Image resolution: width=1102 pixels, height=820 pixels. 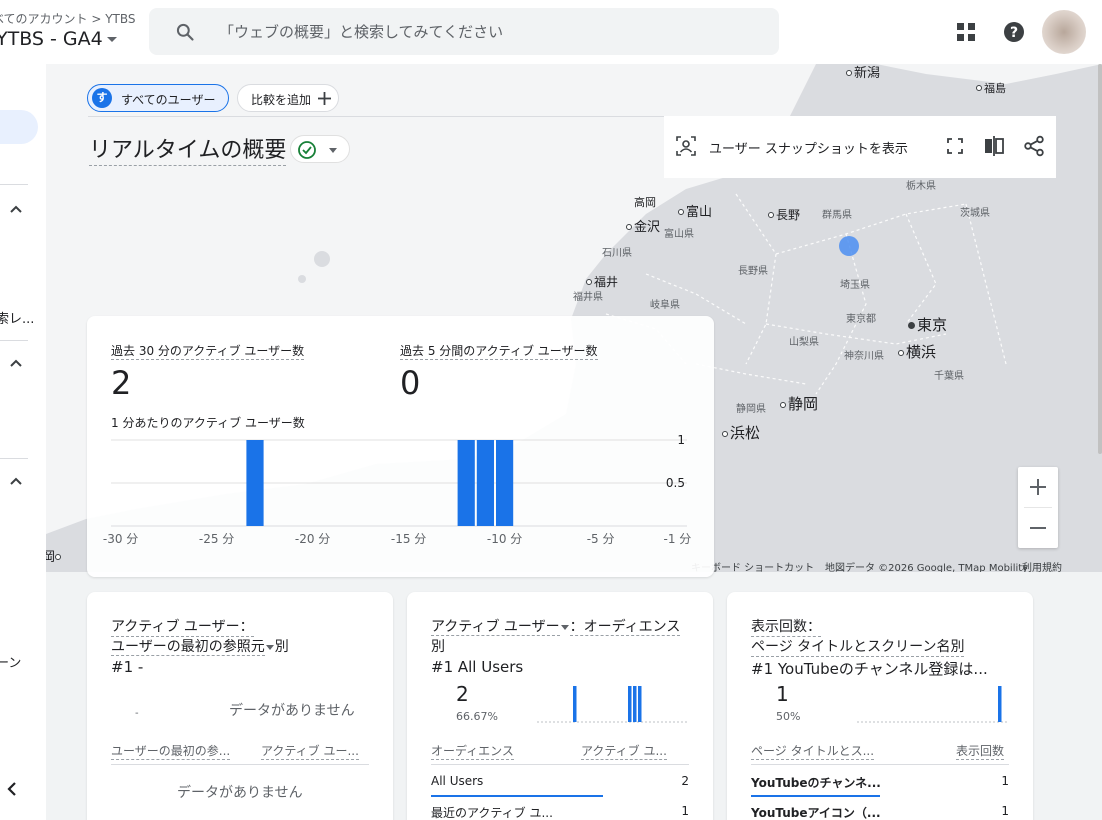 What do you see at coordinates (681, 440) in the screenshot?
I see `y-tick-label: 1` at bounding box center [681, 440].